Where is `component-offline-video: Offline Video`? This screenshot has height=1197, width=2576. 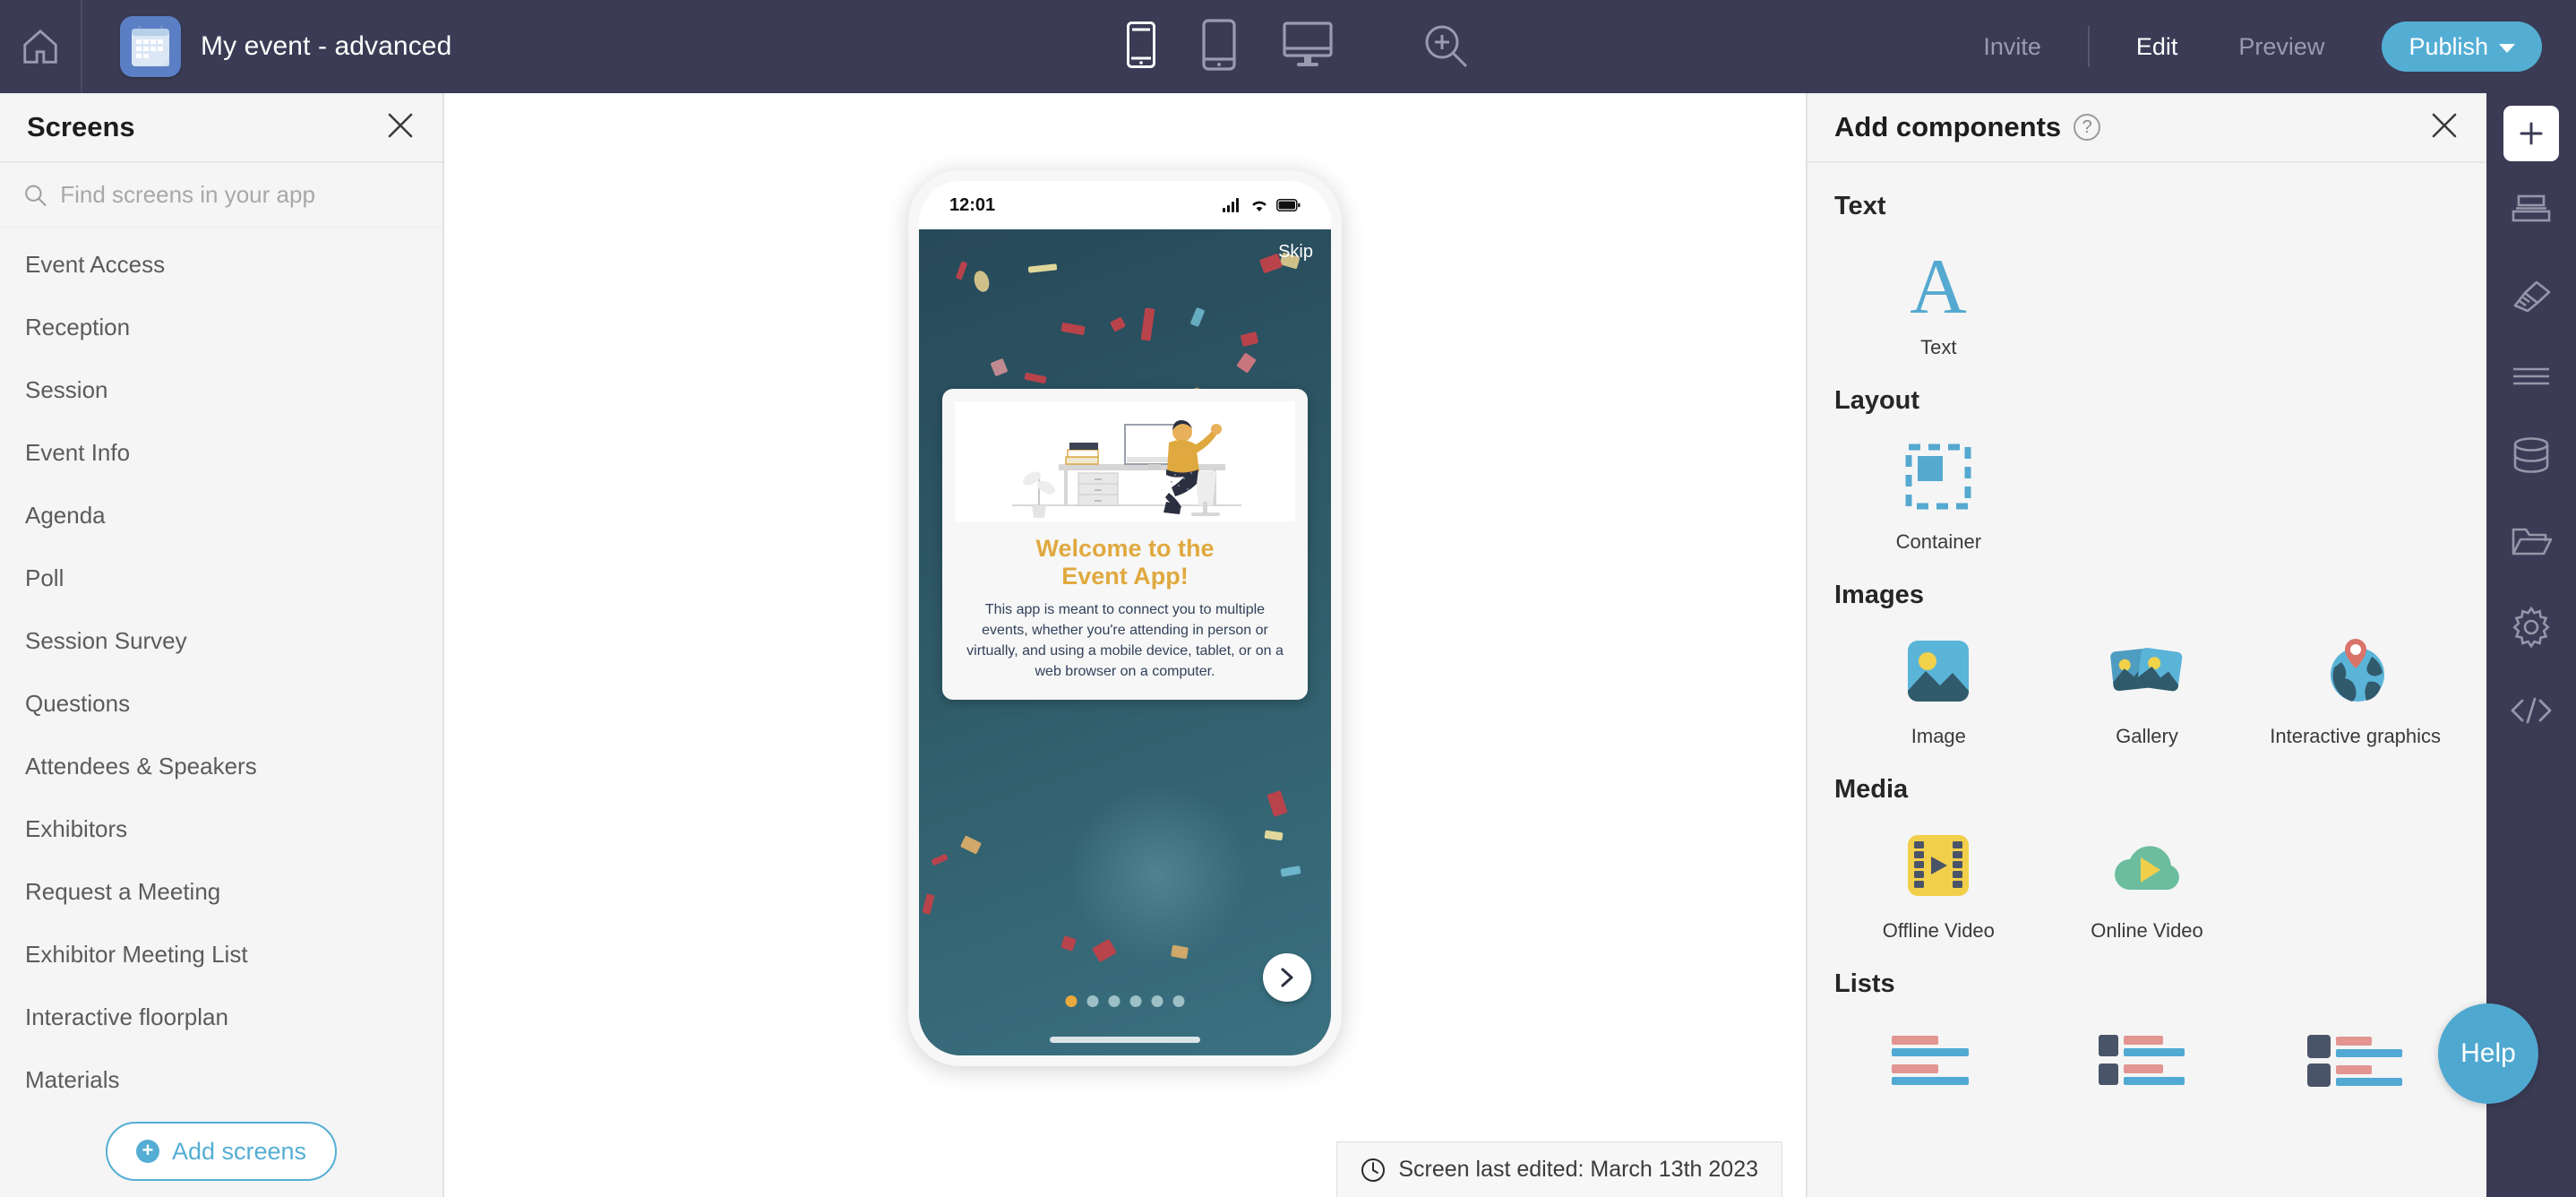 component-offline-video: Offline Video is located at coordinates (1938, 884).